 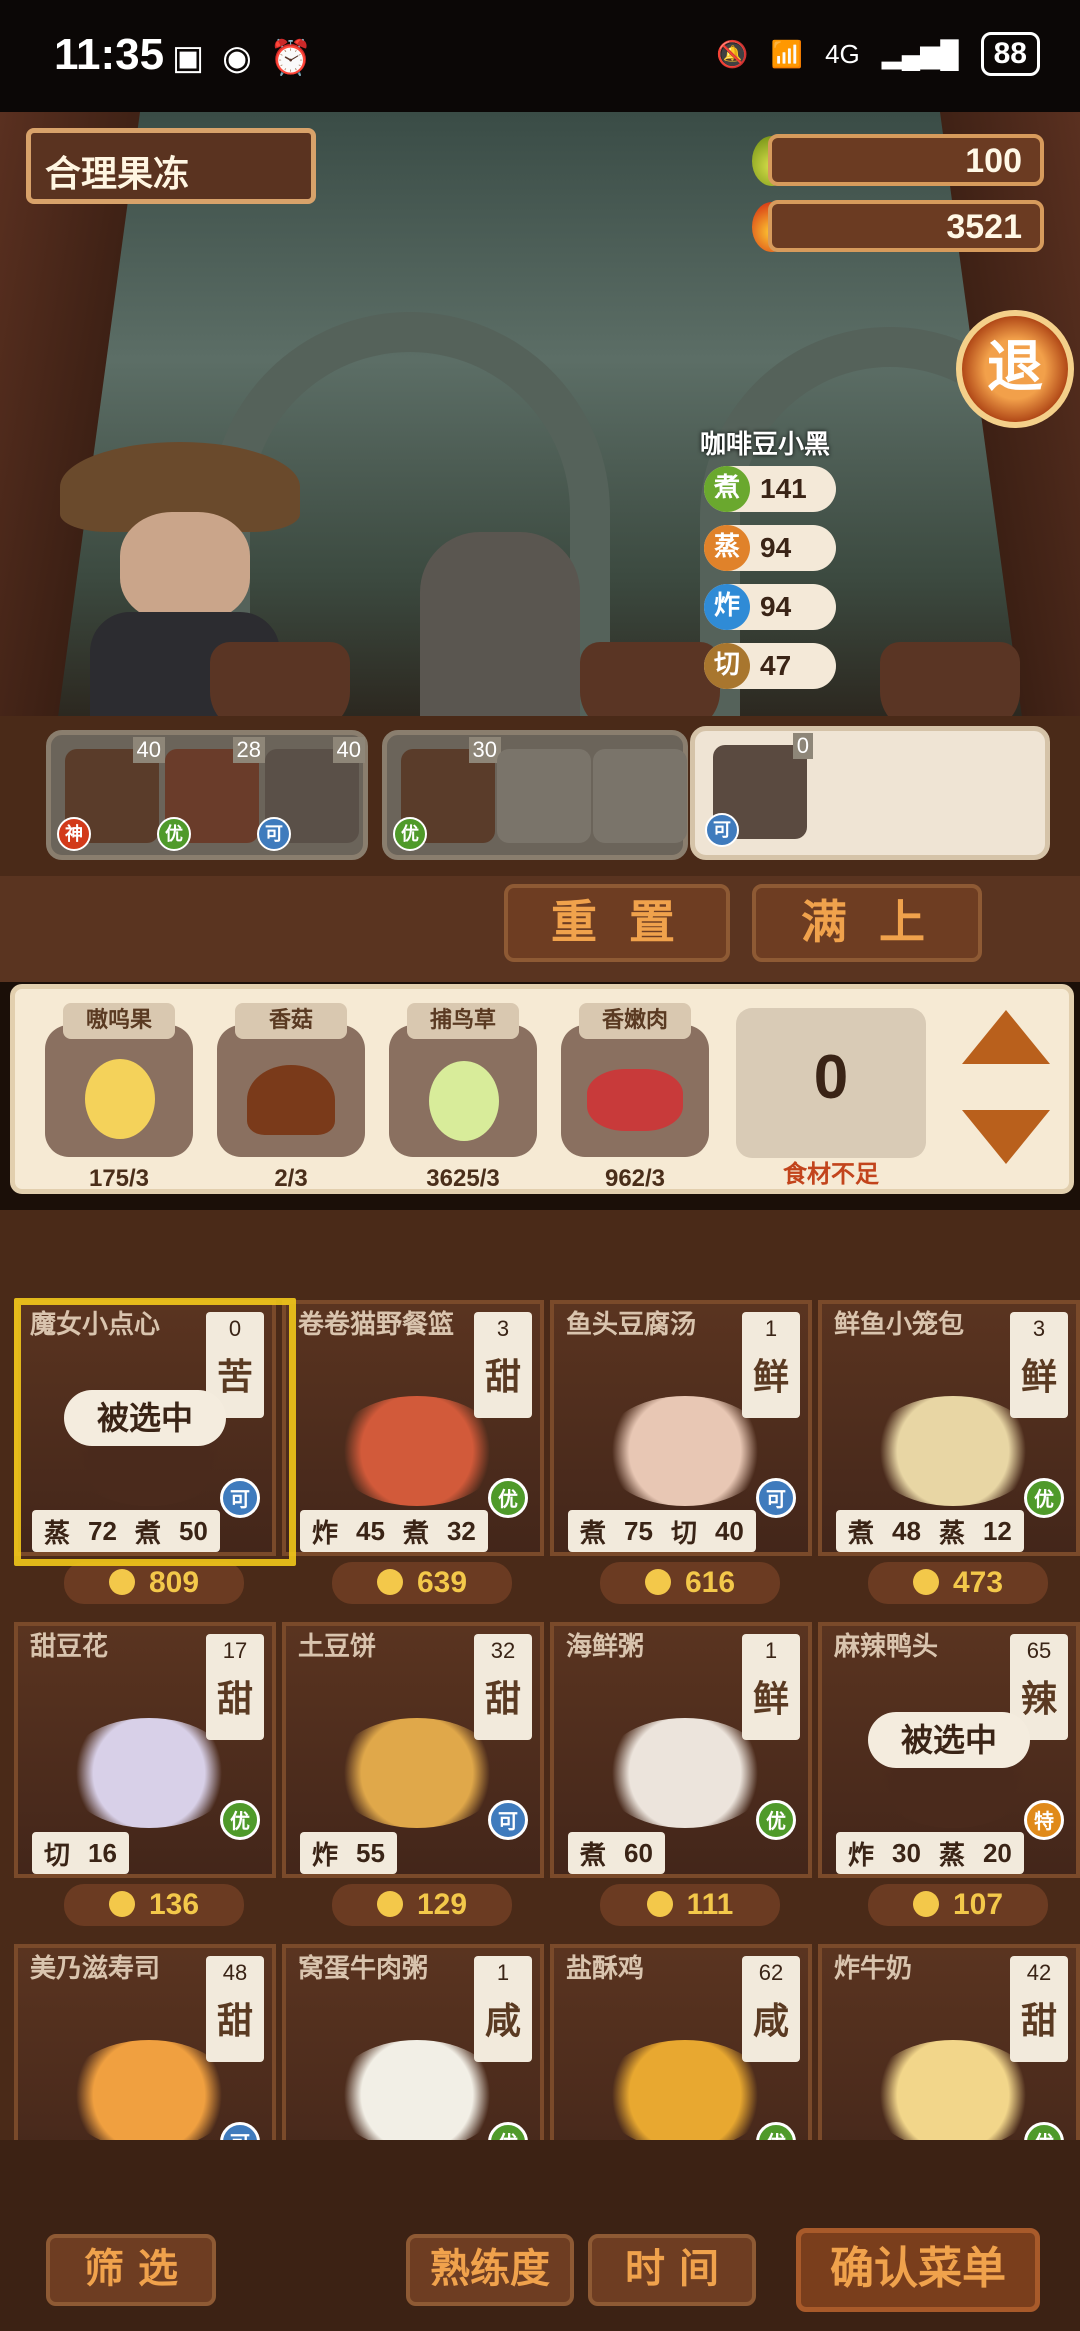 I want to click on dish-card: 窝蛋牛肉粥1咸优, so click(x=413, y=2054).